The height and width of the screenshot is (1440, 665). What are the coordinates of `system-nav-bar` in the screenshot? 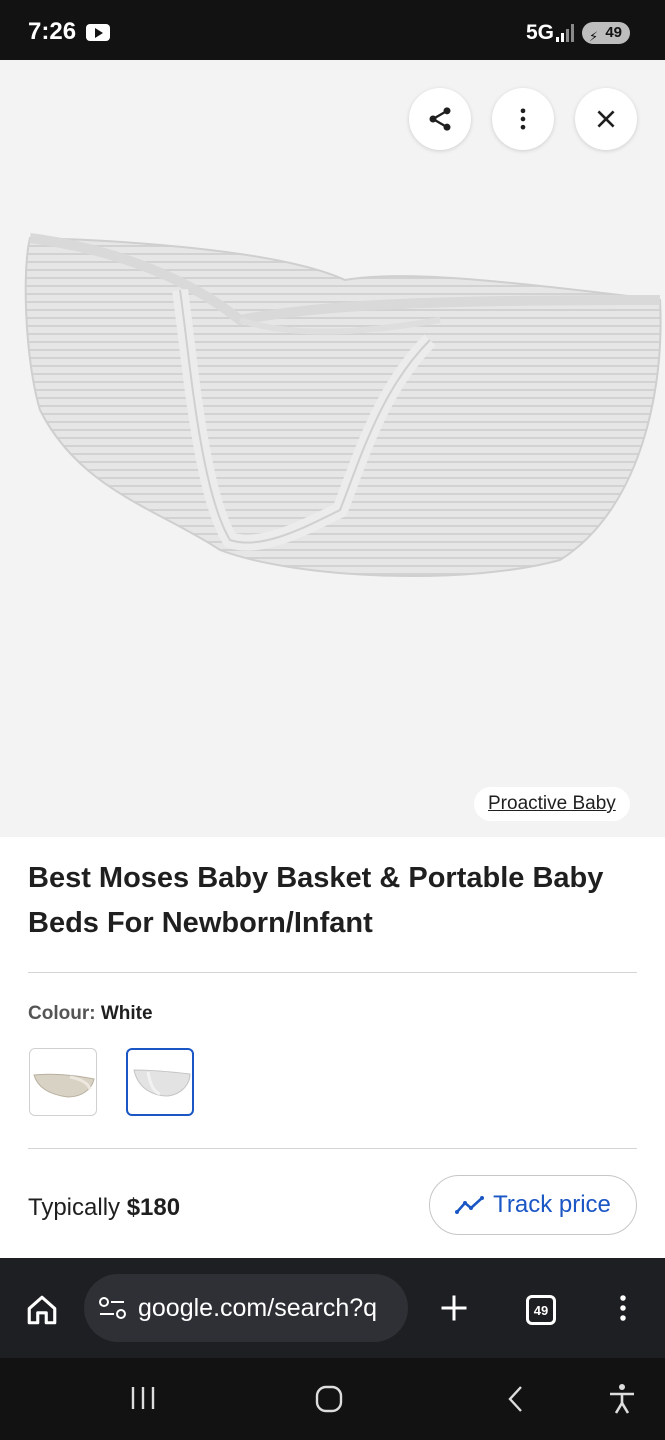 It's located at (332, 1399).